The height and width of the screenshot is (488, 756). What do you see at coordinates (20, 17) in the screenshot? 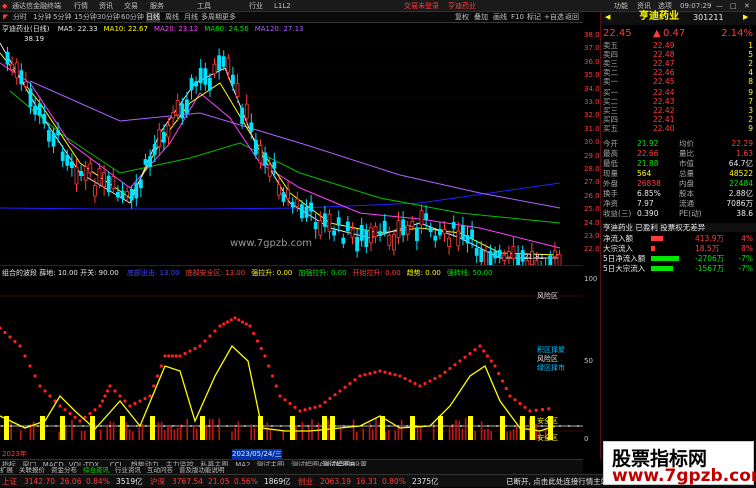
I see `period-fenshi: 分时` at bounding box center [20, 17].